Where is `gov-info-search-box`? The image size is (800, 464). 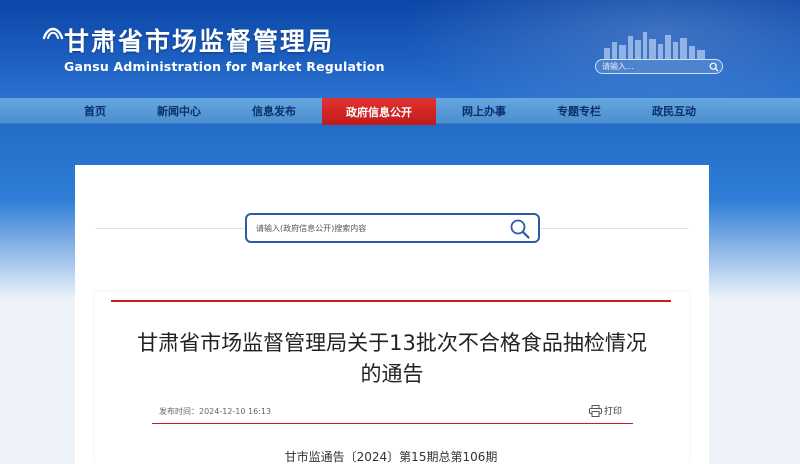
gov-info-search-box is located at coordinates (392, 228).